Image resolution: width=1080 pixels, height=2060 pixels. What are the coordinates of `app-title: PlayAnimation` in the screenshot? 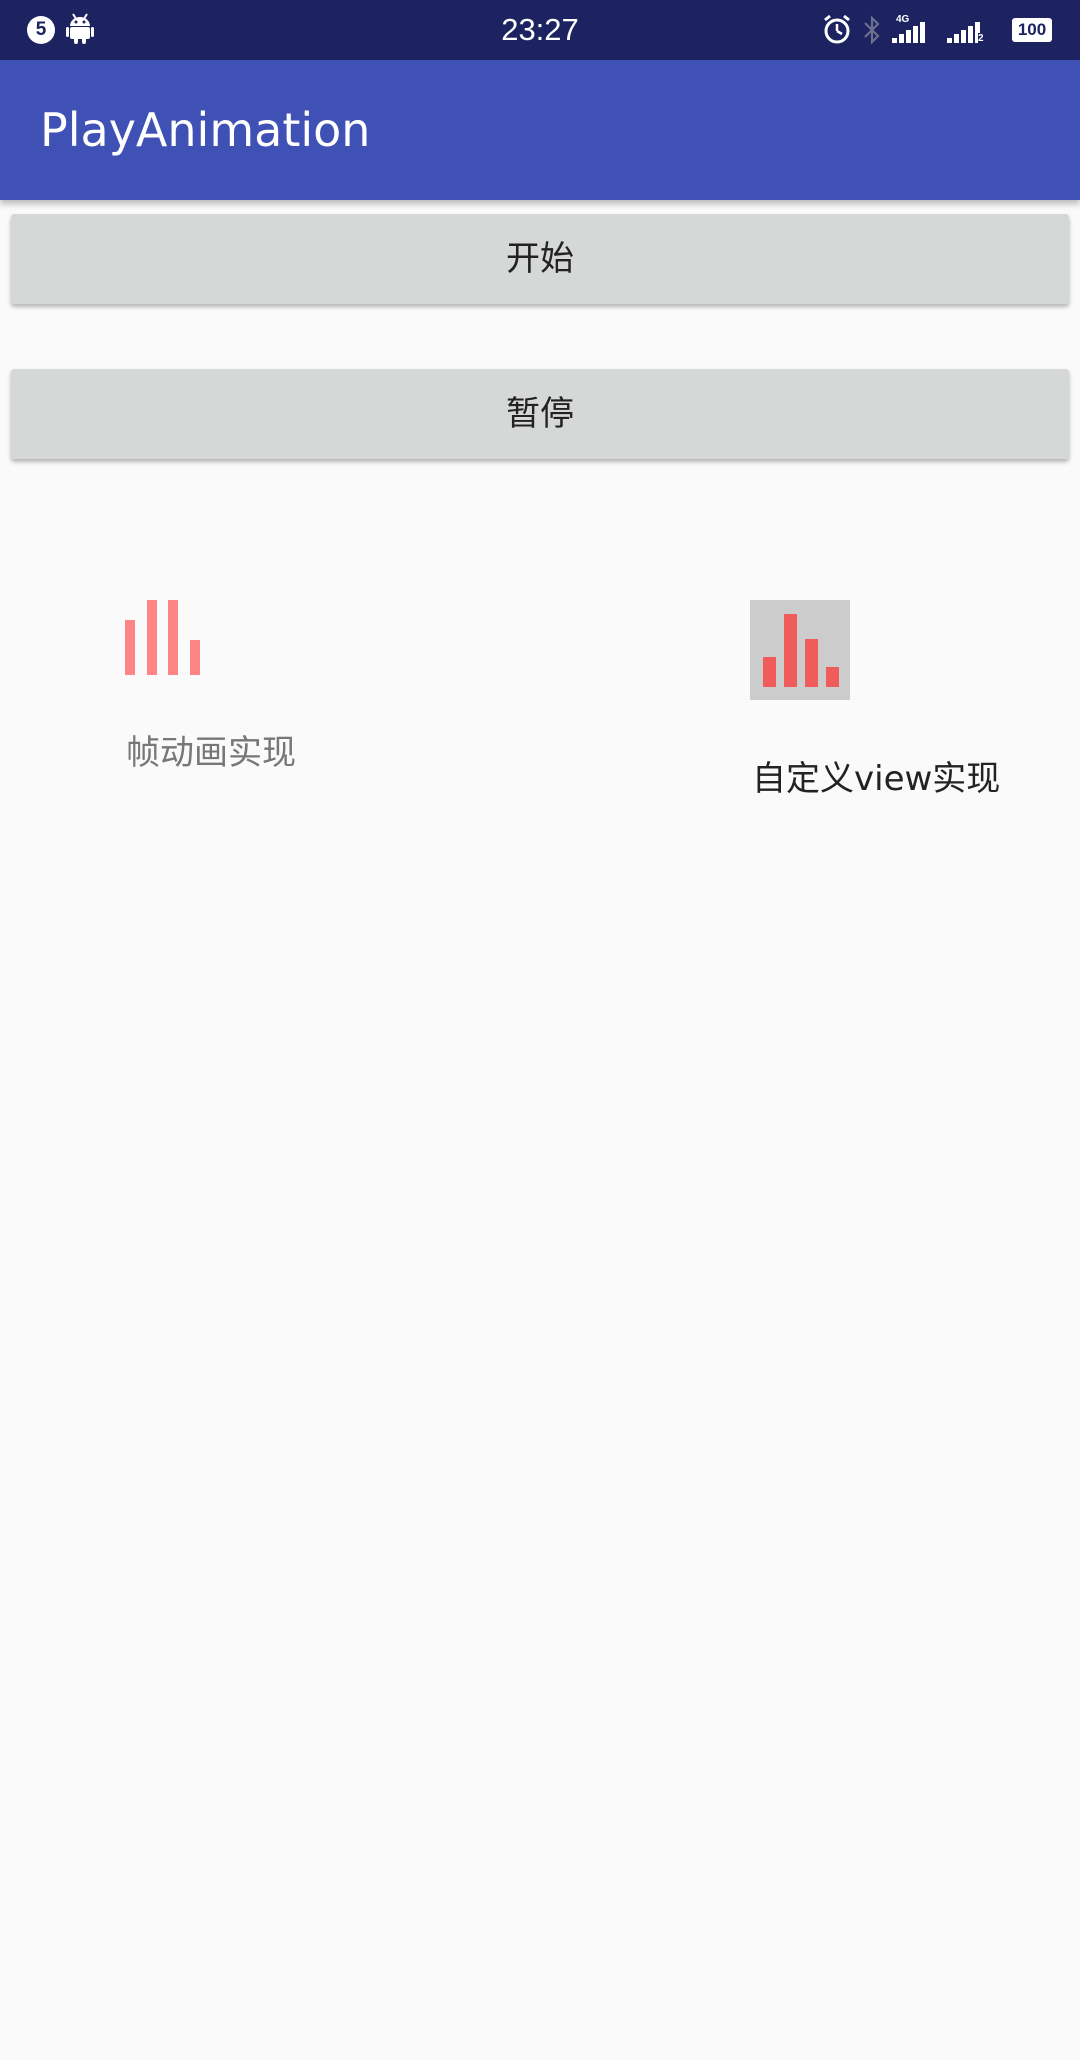 It's located at (205, 130).